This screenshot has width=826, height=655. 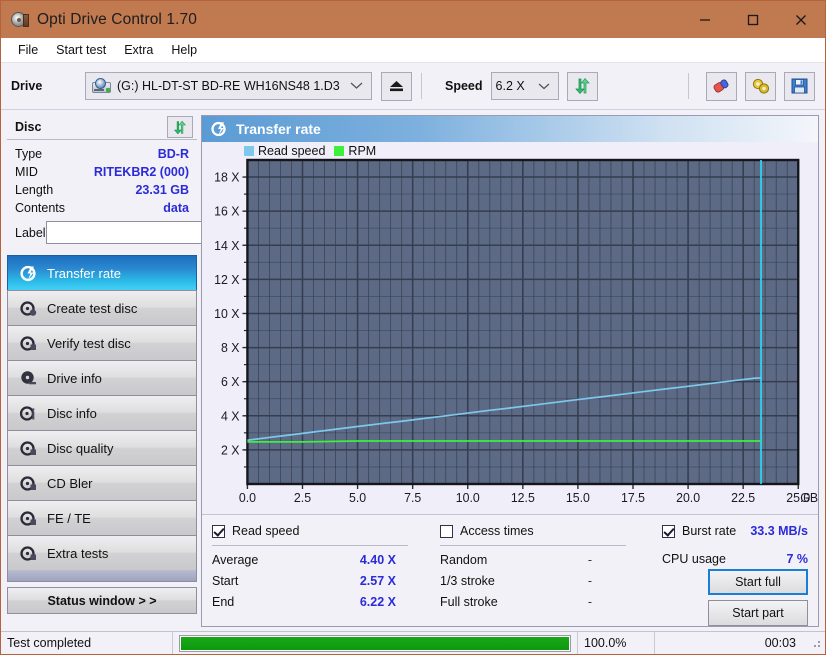 What do you see at coordinates (40, 208) in the screenshot?
I see `disc-key-contents: Contents` at bounding box center [40, 208].